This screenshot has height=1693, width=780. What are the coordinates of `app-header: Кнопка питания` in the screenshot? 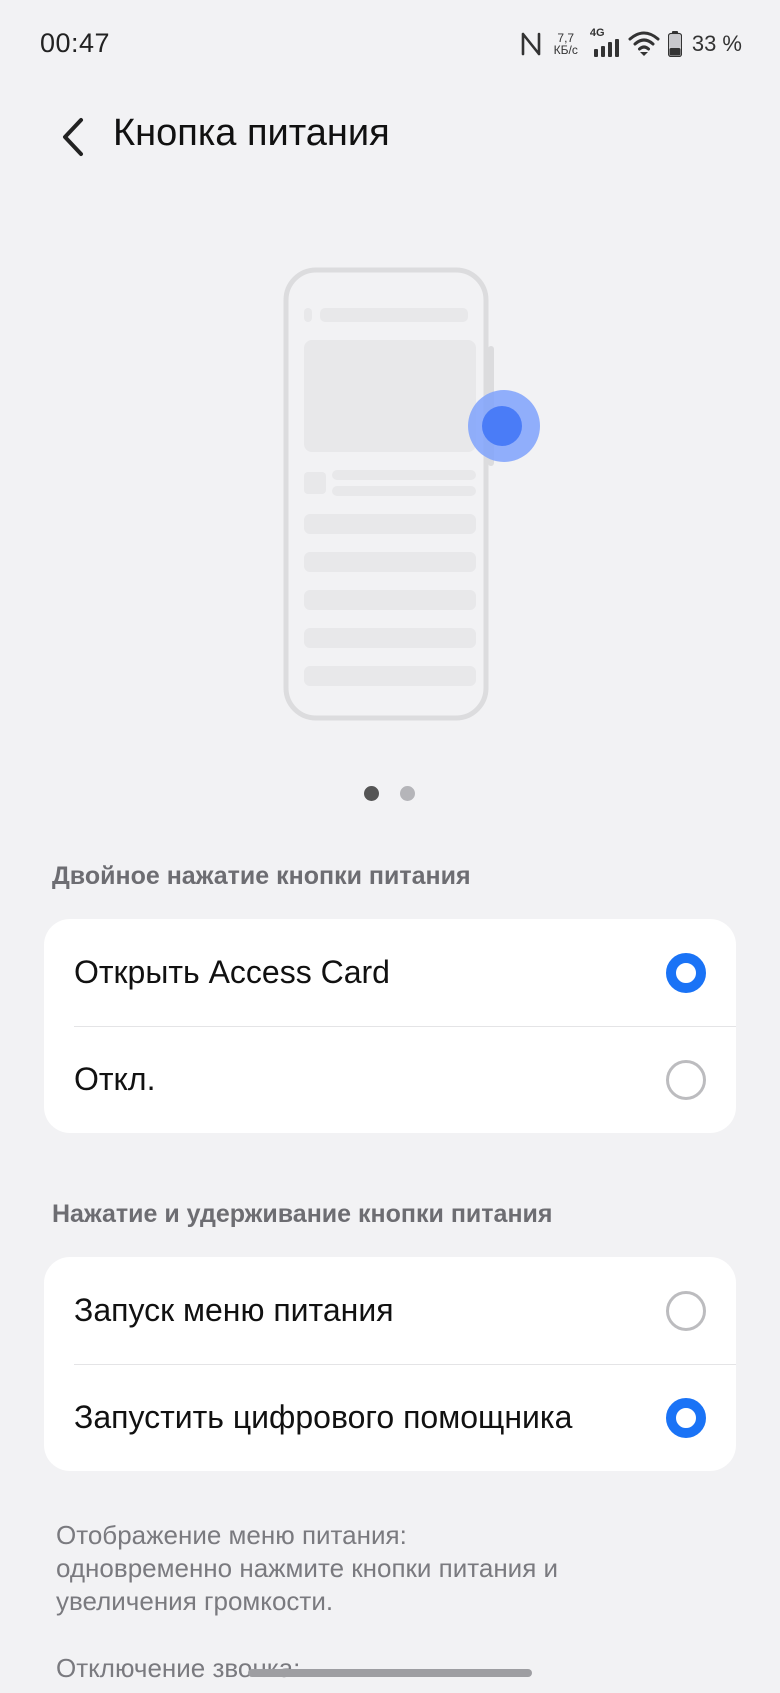 It's located at (390, 140).